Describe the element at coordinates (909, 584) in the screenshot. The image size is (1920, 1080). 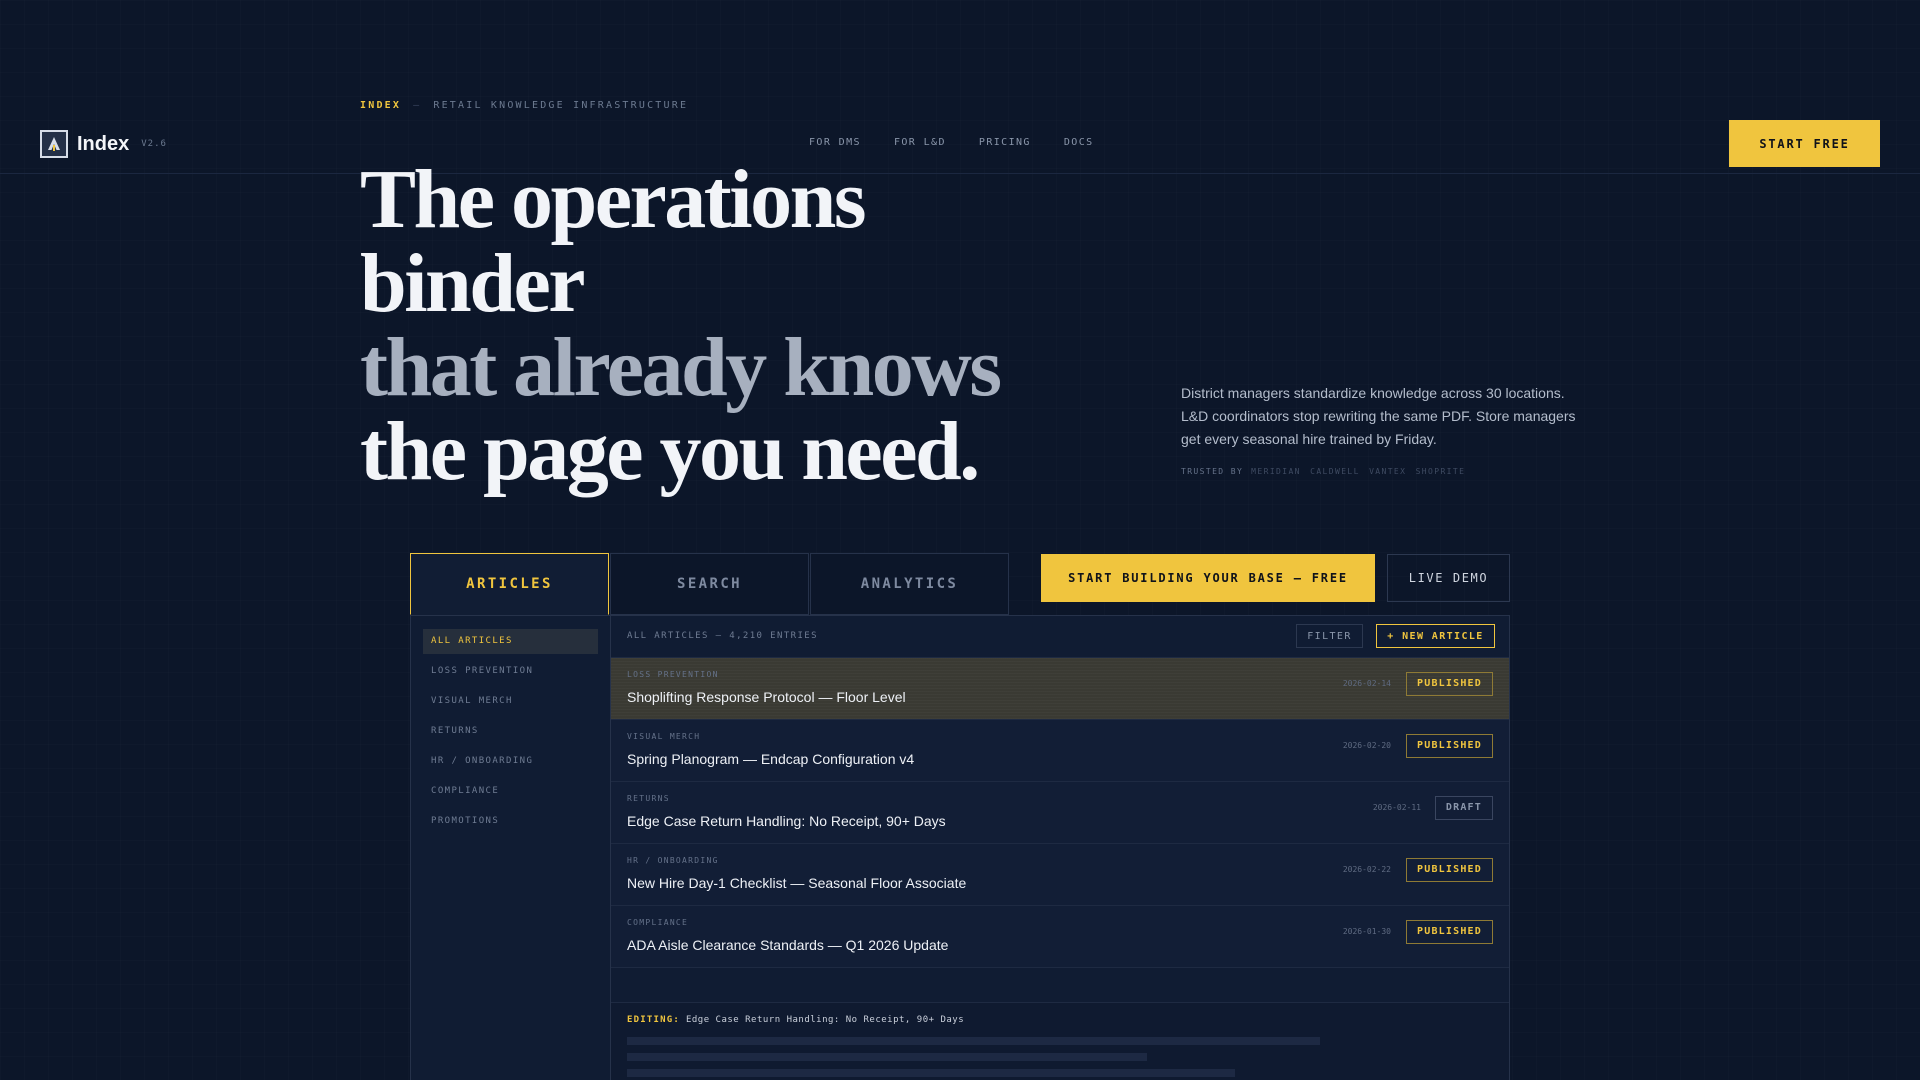
I see `tab-analytics: ANALYTICS` at that location.